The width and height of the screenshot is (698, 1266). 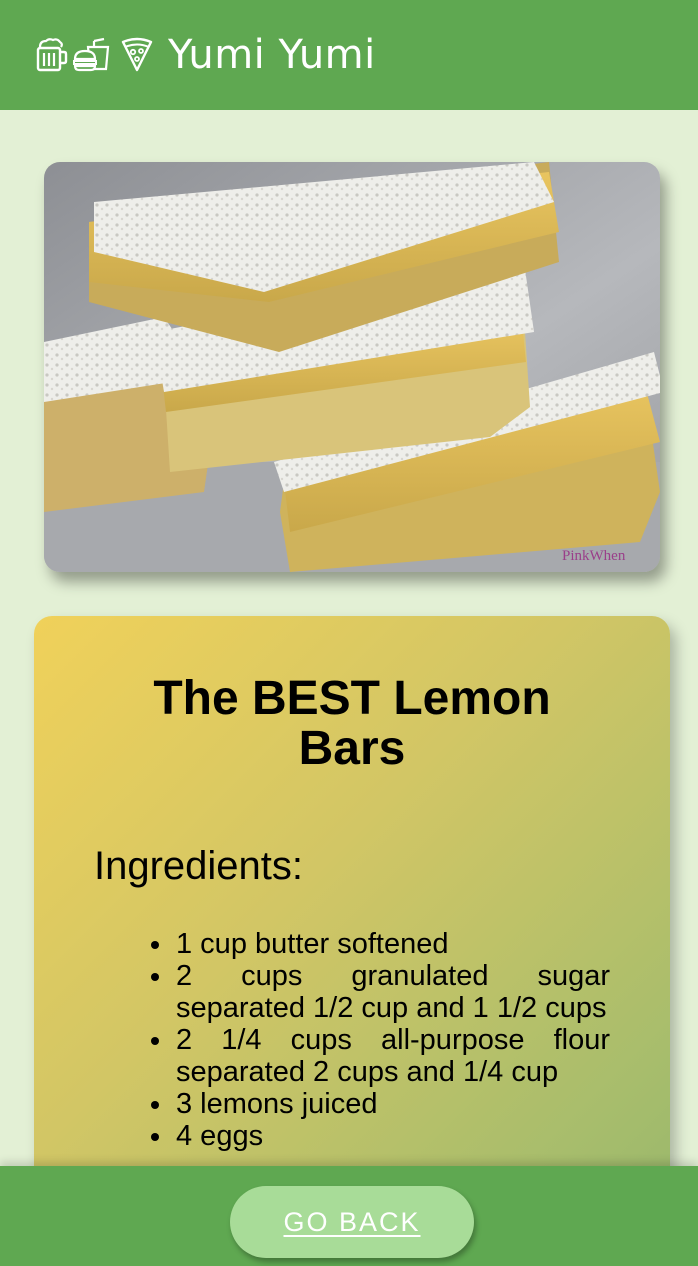 What do you see at coordinates (199, 866) in the screenshot?
I see `ingredients-heading: Ingredients:` at bounding box center [199, 866].